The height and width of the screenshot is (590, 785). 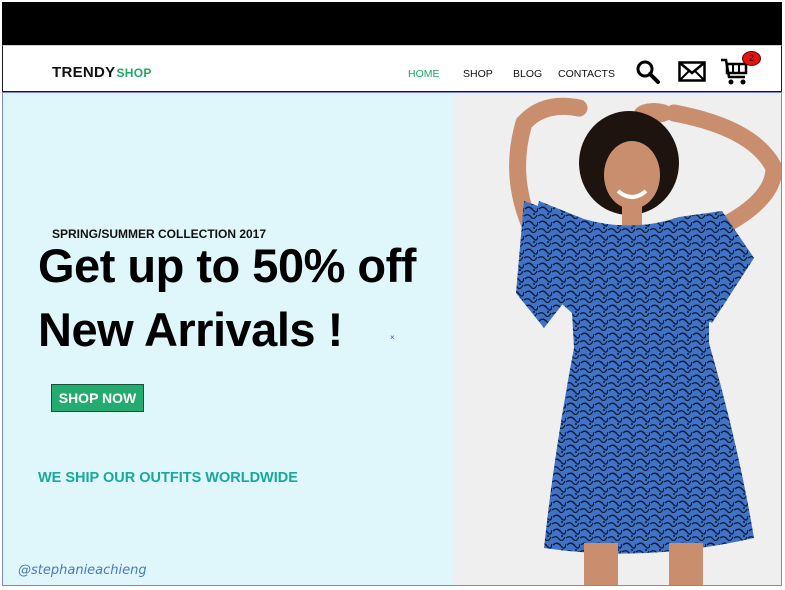 I want to click on cart-count-badge: 2, so click(x=751, y=58).